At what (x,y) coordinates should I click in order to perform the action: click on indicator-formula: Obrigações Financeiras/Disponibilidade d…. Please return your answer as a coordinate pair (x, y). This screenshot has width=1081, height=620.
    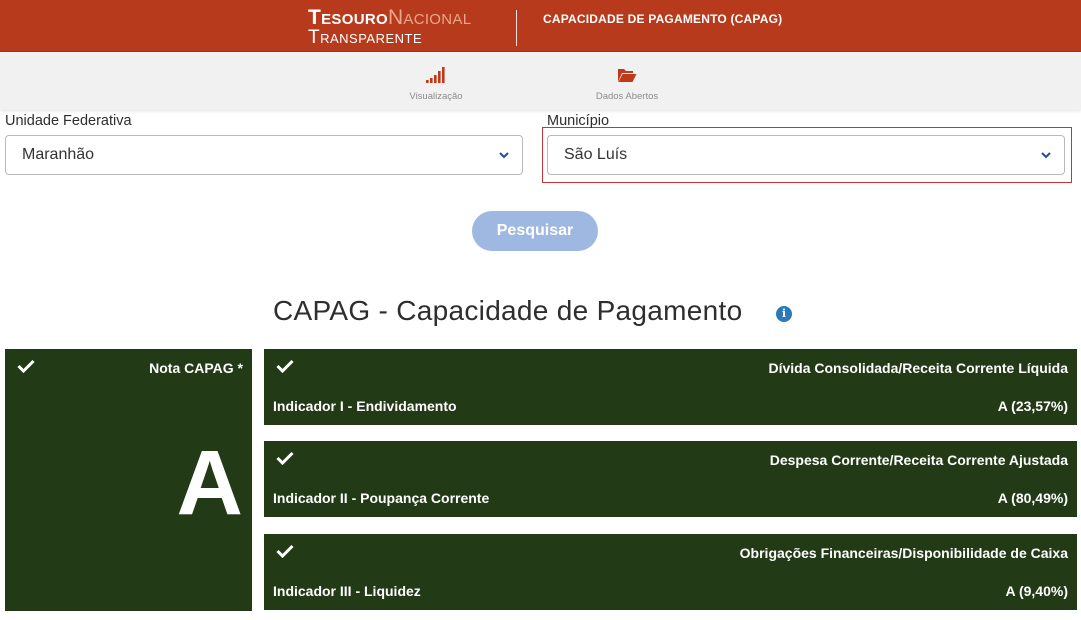
    Looking at the image, I should click on (903, 553).